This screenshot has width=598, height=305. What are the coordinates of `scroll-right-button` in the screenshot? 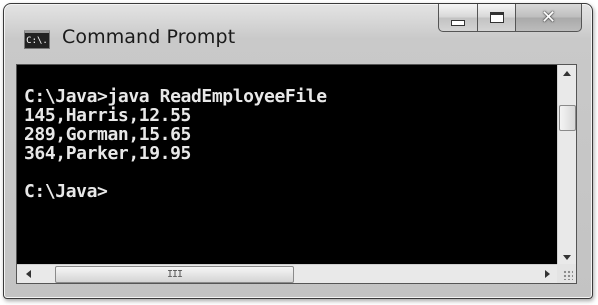 It's located at (547, 274).